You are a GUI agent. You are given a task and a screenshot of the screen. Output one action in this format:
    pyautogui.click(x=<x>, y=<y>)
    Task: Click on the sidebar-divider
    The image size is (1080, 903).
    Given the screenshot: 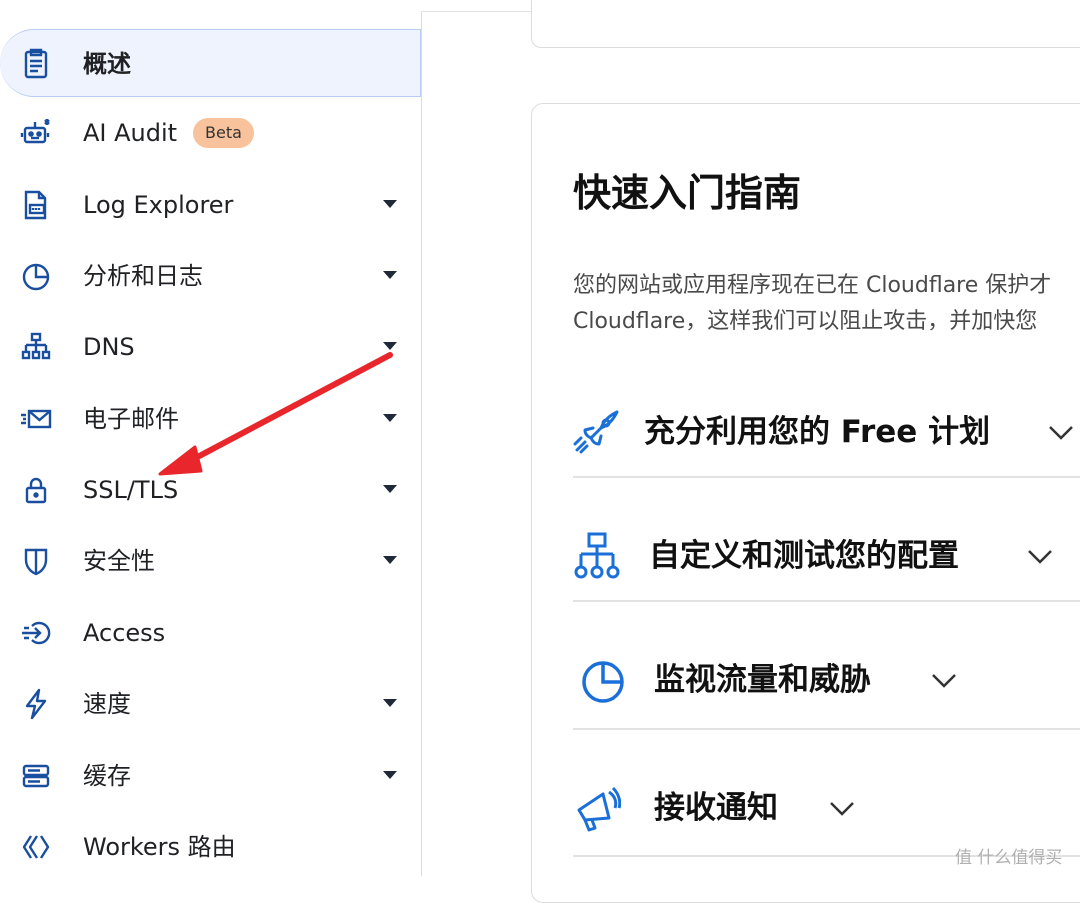 What is the action you would take?
    pyautogui.click(x=421, y=444)
    